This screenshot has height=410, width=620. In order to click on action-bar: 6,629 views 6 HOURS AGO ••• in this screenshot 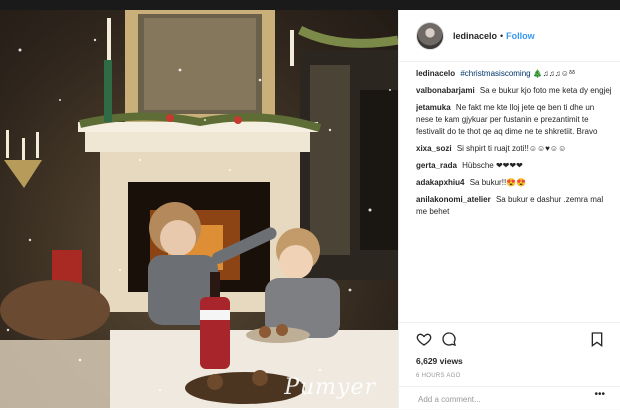, I will do `click(509, 365)`.